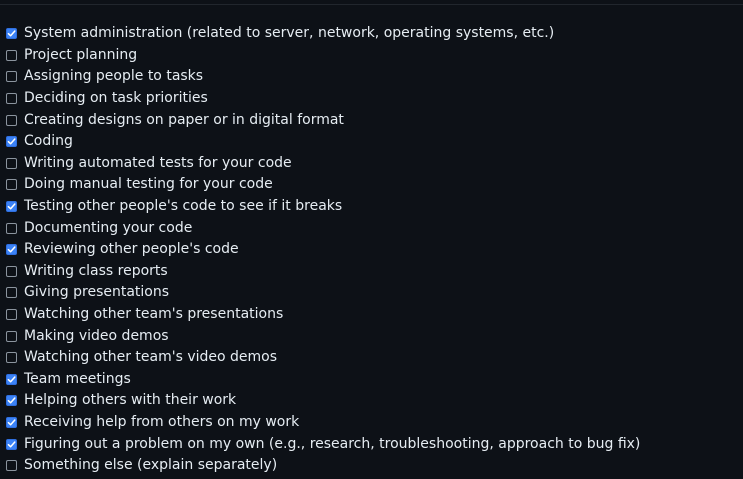  Describe the element at coordinates (371, 4) in the screenshot. I see `top-divider` at that location.